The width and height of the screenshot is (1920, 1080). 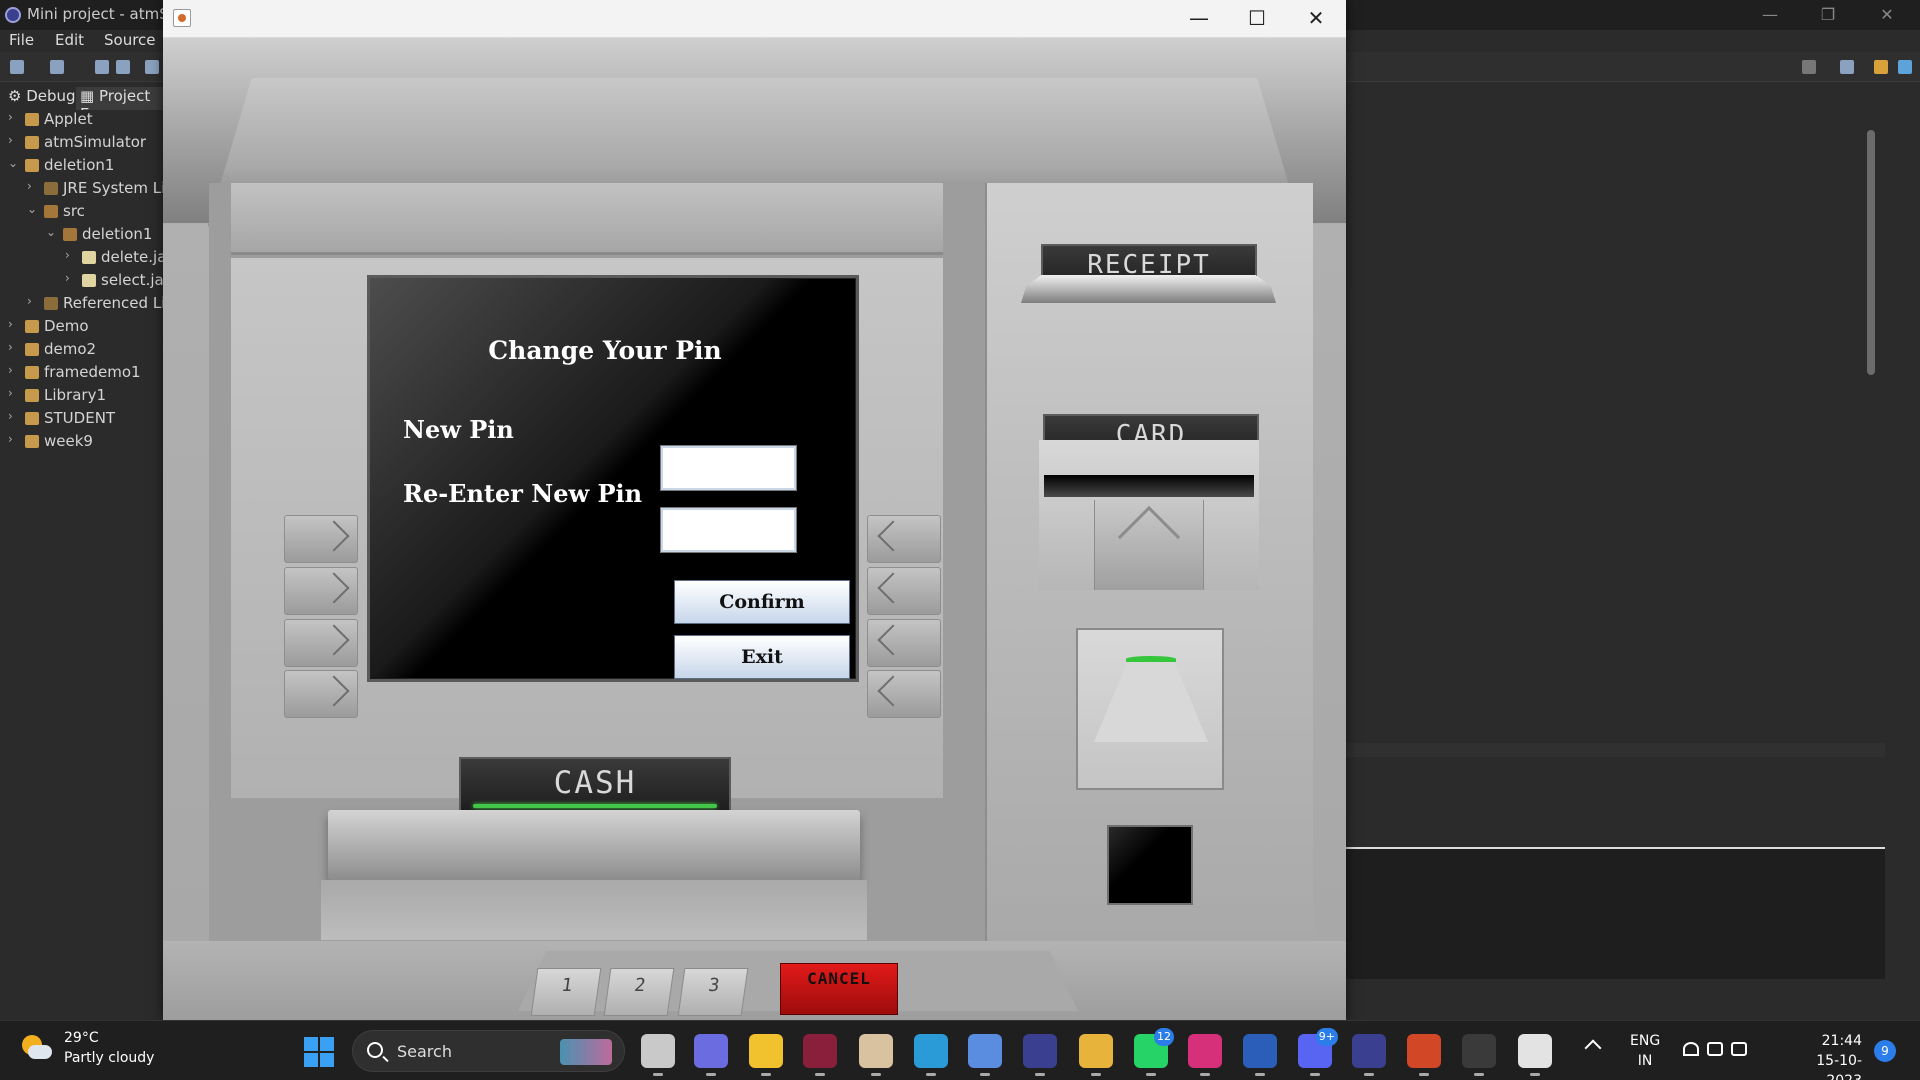 I want to click on chrome-icon, so click(x=1096, y=1055).